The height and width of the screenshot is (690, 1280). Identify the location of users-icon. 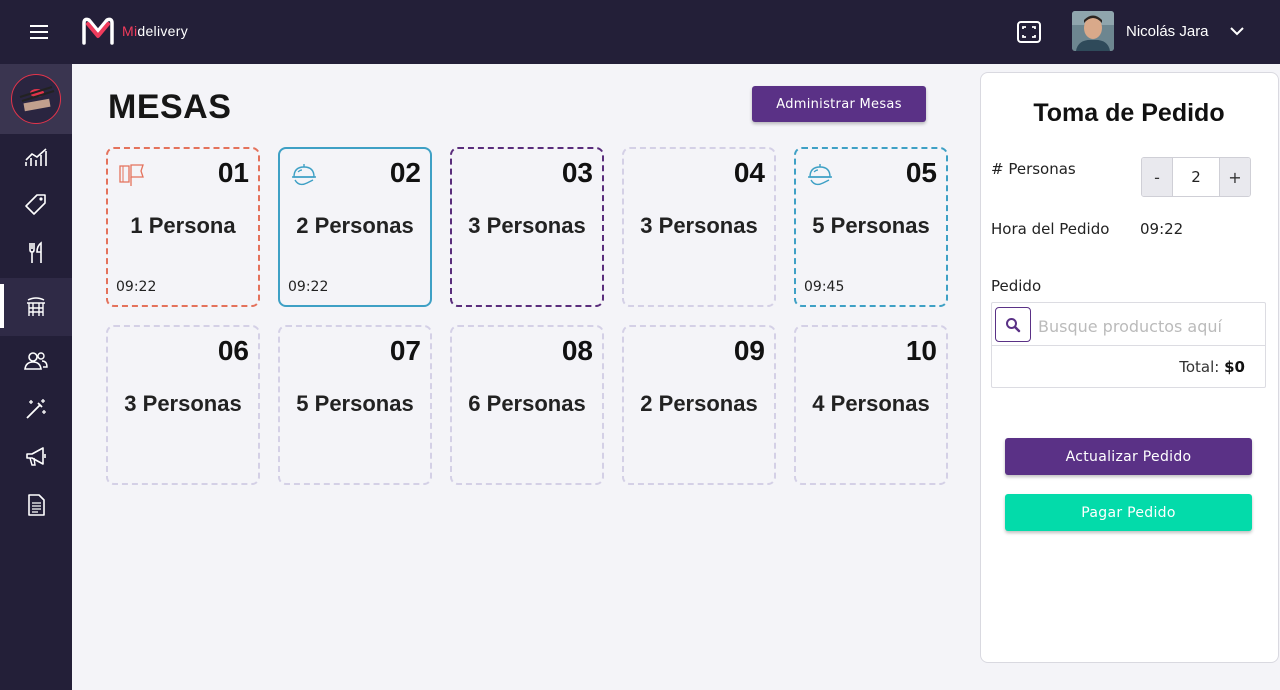
(36, 361).